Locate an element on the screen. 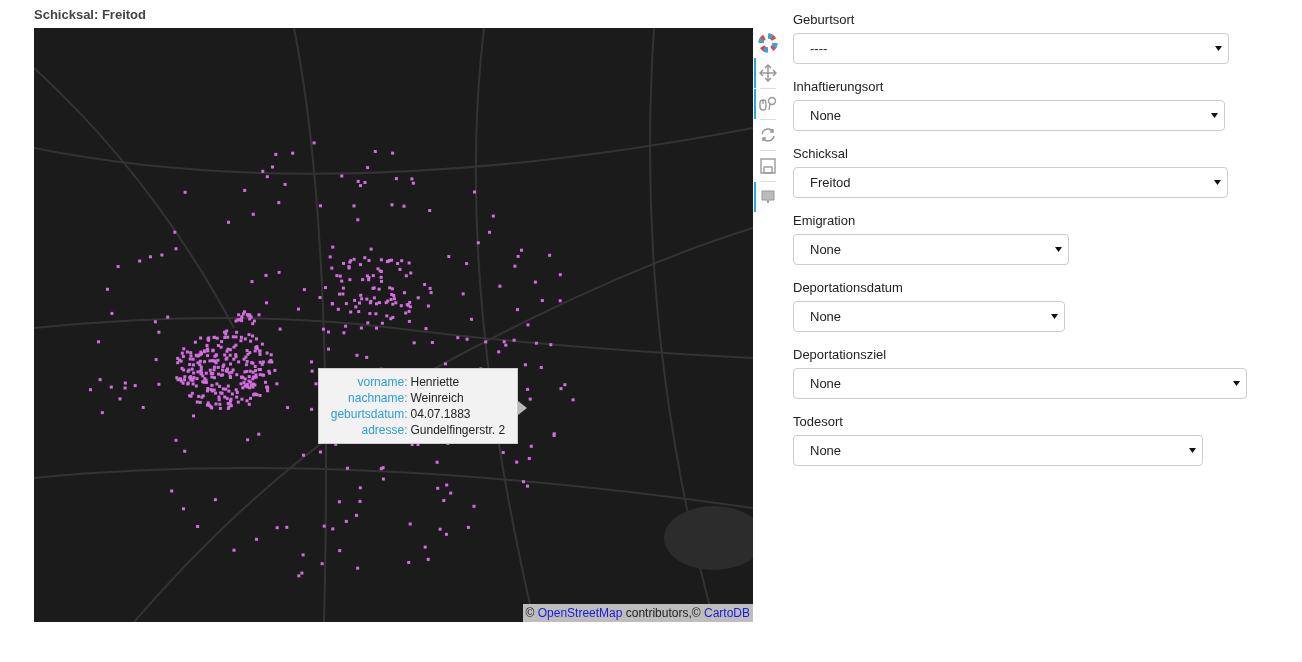 The width and height of the screenshot is (1302, 662). reset-icon is located at coordinates (768, 135).